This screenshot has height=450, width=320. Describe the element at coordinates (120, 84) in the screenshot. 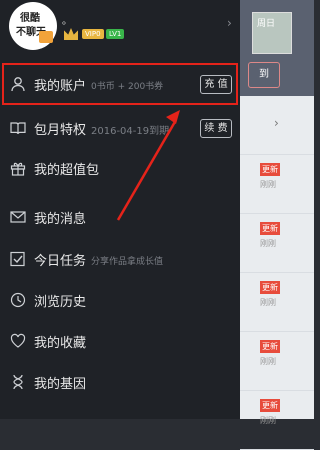

I see `highlight-box` at that location.